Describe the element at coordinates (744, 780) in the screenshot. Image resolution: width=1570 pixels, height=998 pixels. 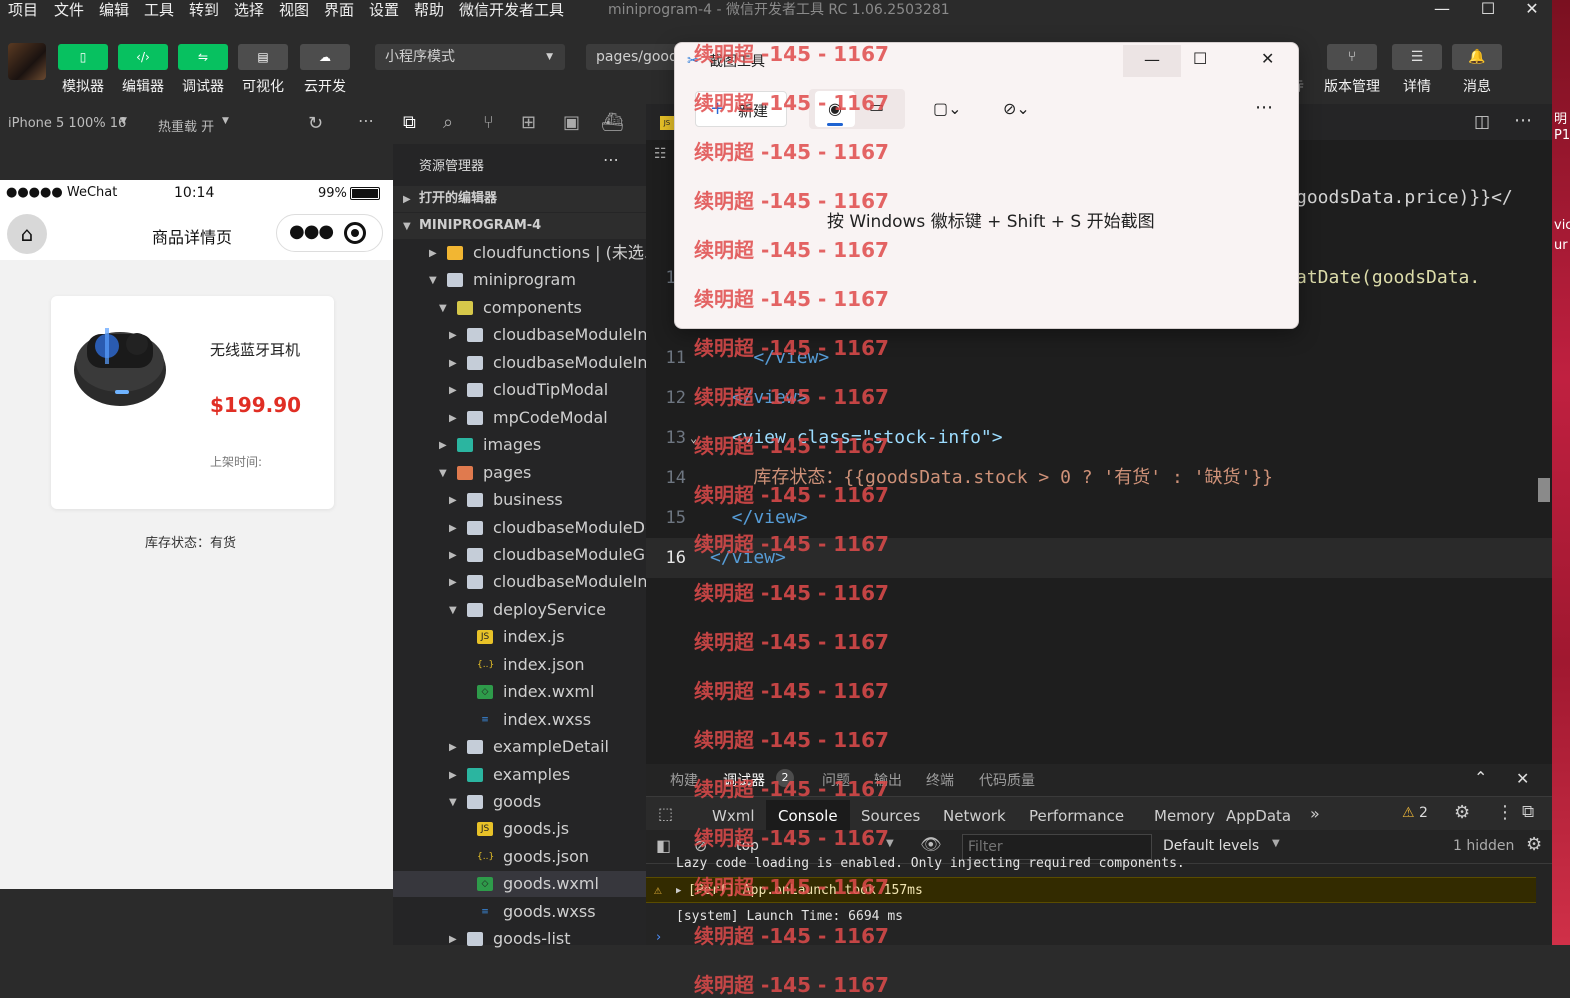
I see `tab-debugger: 调试器` at that location.